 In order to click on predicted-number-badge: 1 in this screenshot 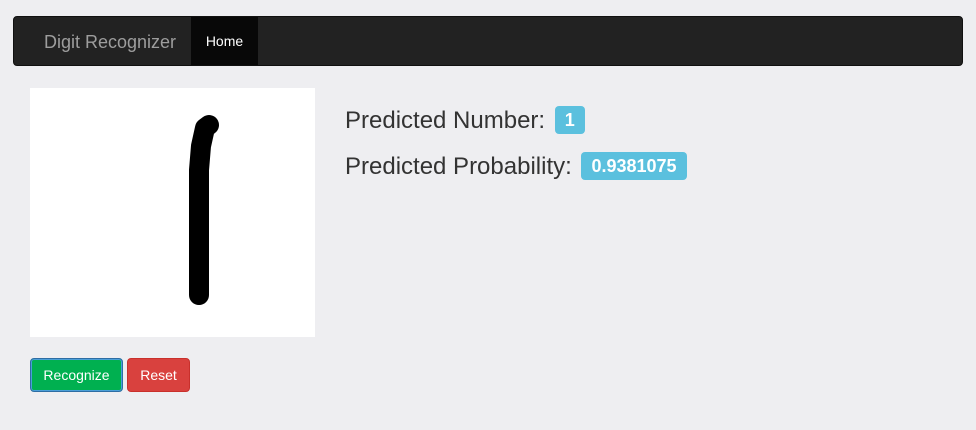, I will do `click(569, 120)`.